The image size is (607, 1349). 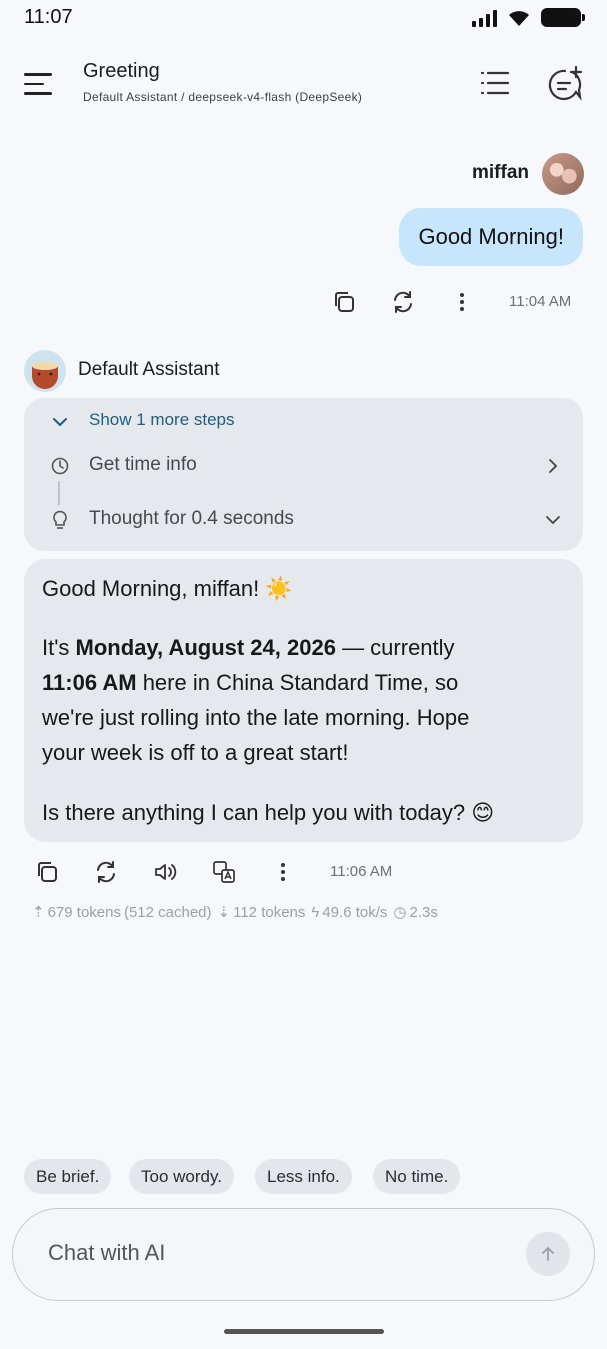 I want to click on user-name: miffan, so click(x=500, y=172).